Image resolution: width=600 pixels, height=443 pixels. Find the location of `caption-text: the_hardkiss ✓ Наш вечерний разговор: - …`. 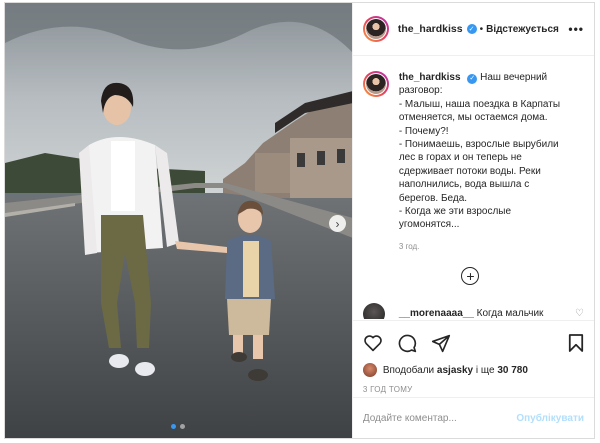

caption-text: the_hardkiss ✓ Наш вечерний разговор: - … is located at coordinates (488, 151).